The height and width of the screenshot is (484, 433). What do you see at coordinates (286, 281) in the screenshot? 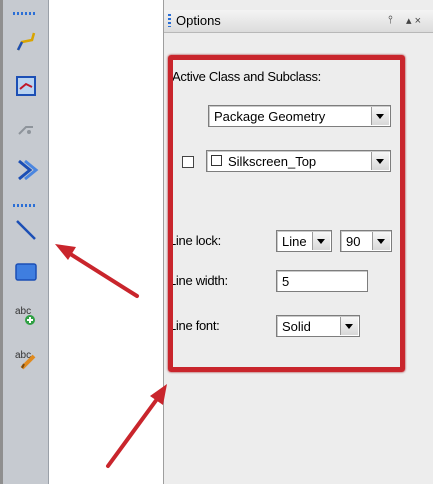
I see `line-width-value: 5` at bounding box center [286, 281].